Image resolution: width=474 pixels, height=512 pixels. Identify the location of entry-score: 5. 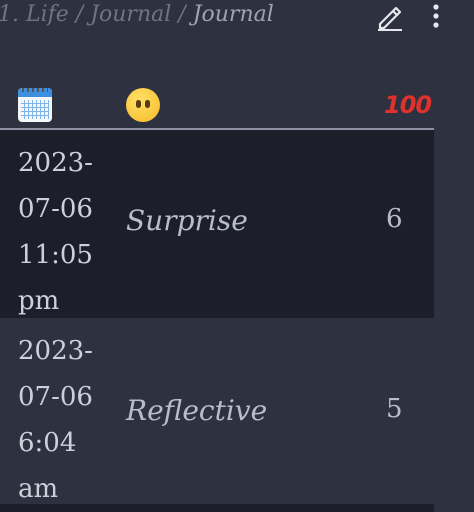
(394, 409).